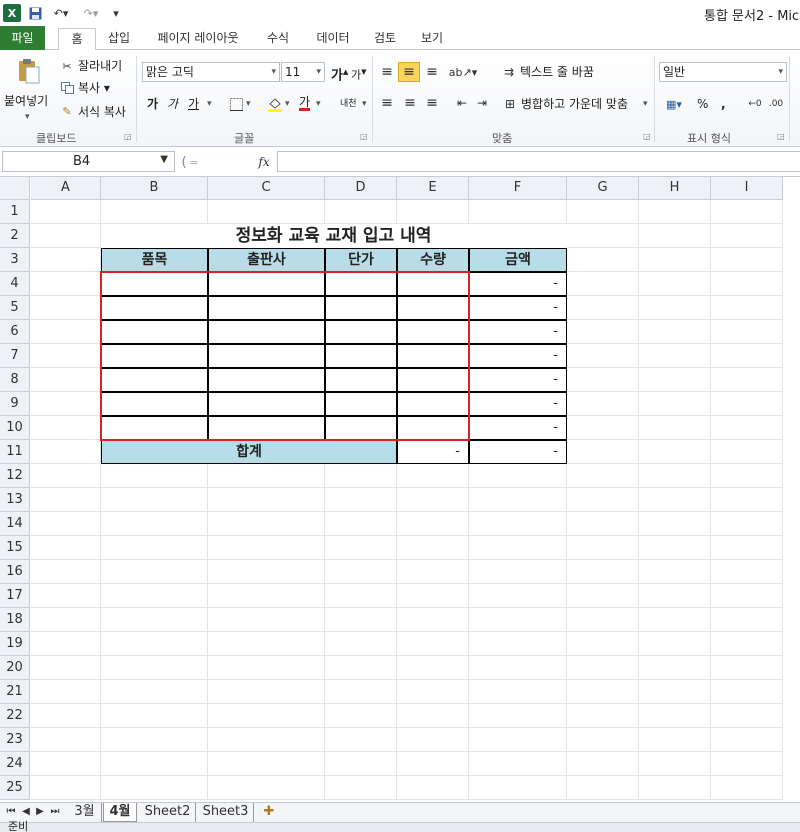  Describe the element at coordinates (15, 620) in the screenshot. I see `row-header-18: 18` at that location.